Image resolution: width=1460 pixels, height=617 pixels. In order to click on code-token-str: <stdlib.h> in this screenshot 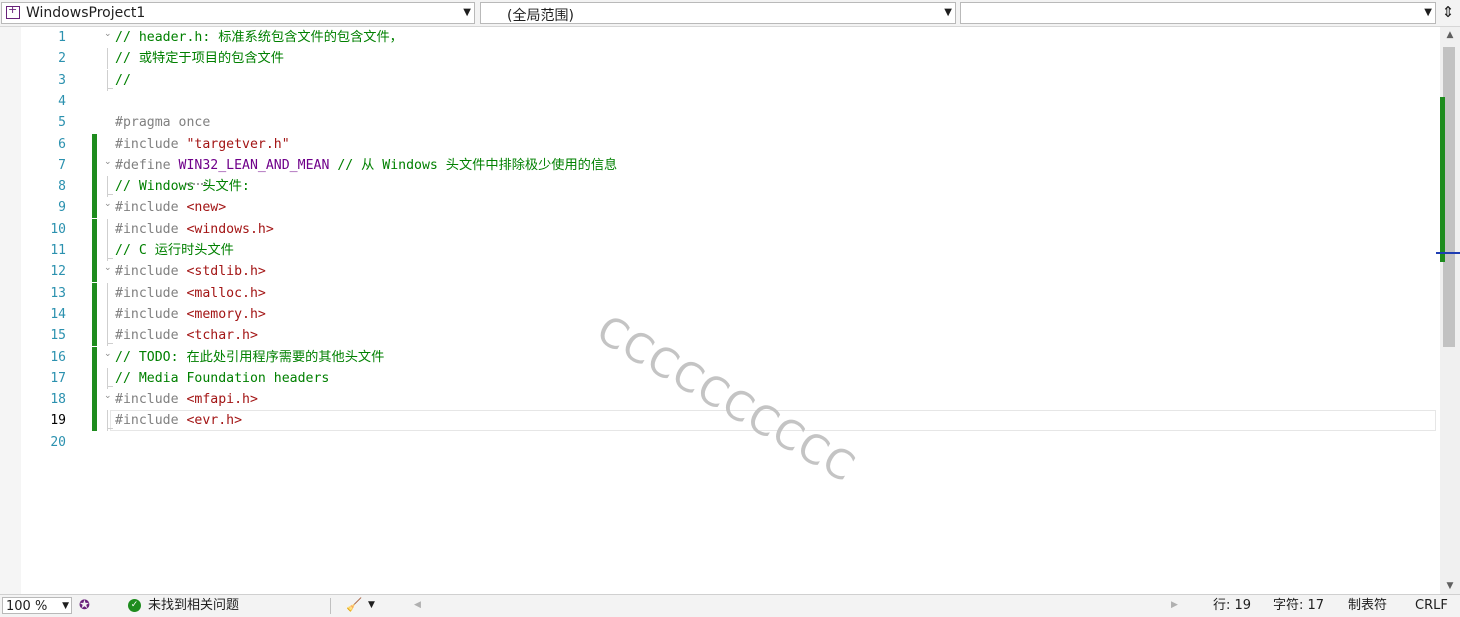, I will do `click(226, 272)`.